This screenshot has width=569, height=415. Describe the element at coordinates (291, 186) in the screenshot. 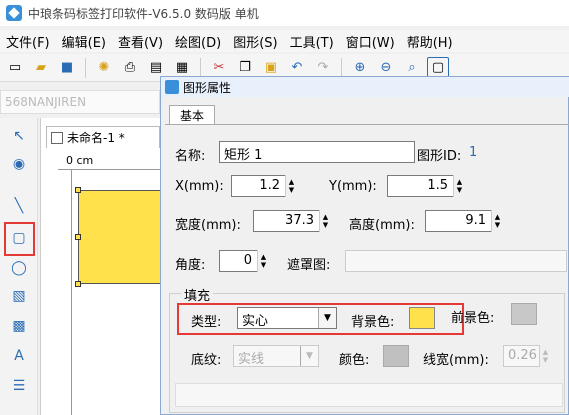

I see `x-spinner: ▲ ▼` at that location.